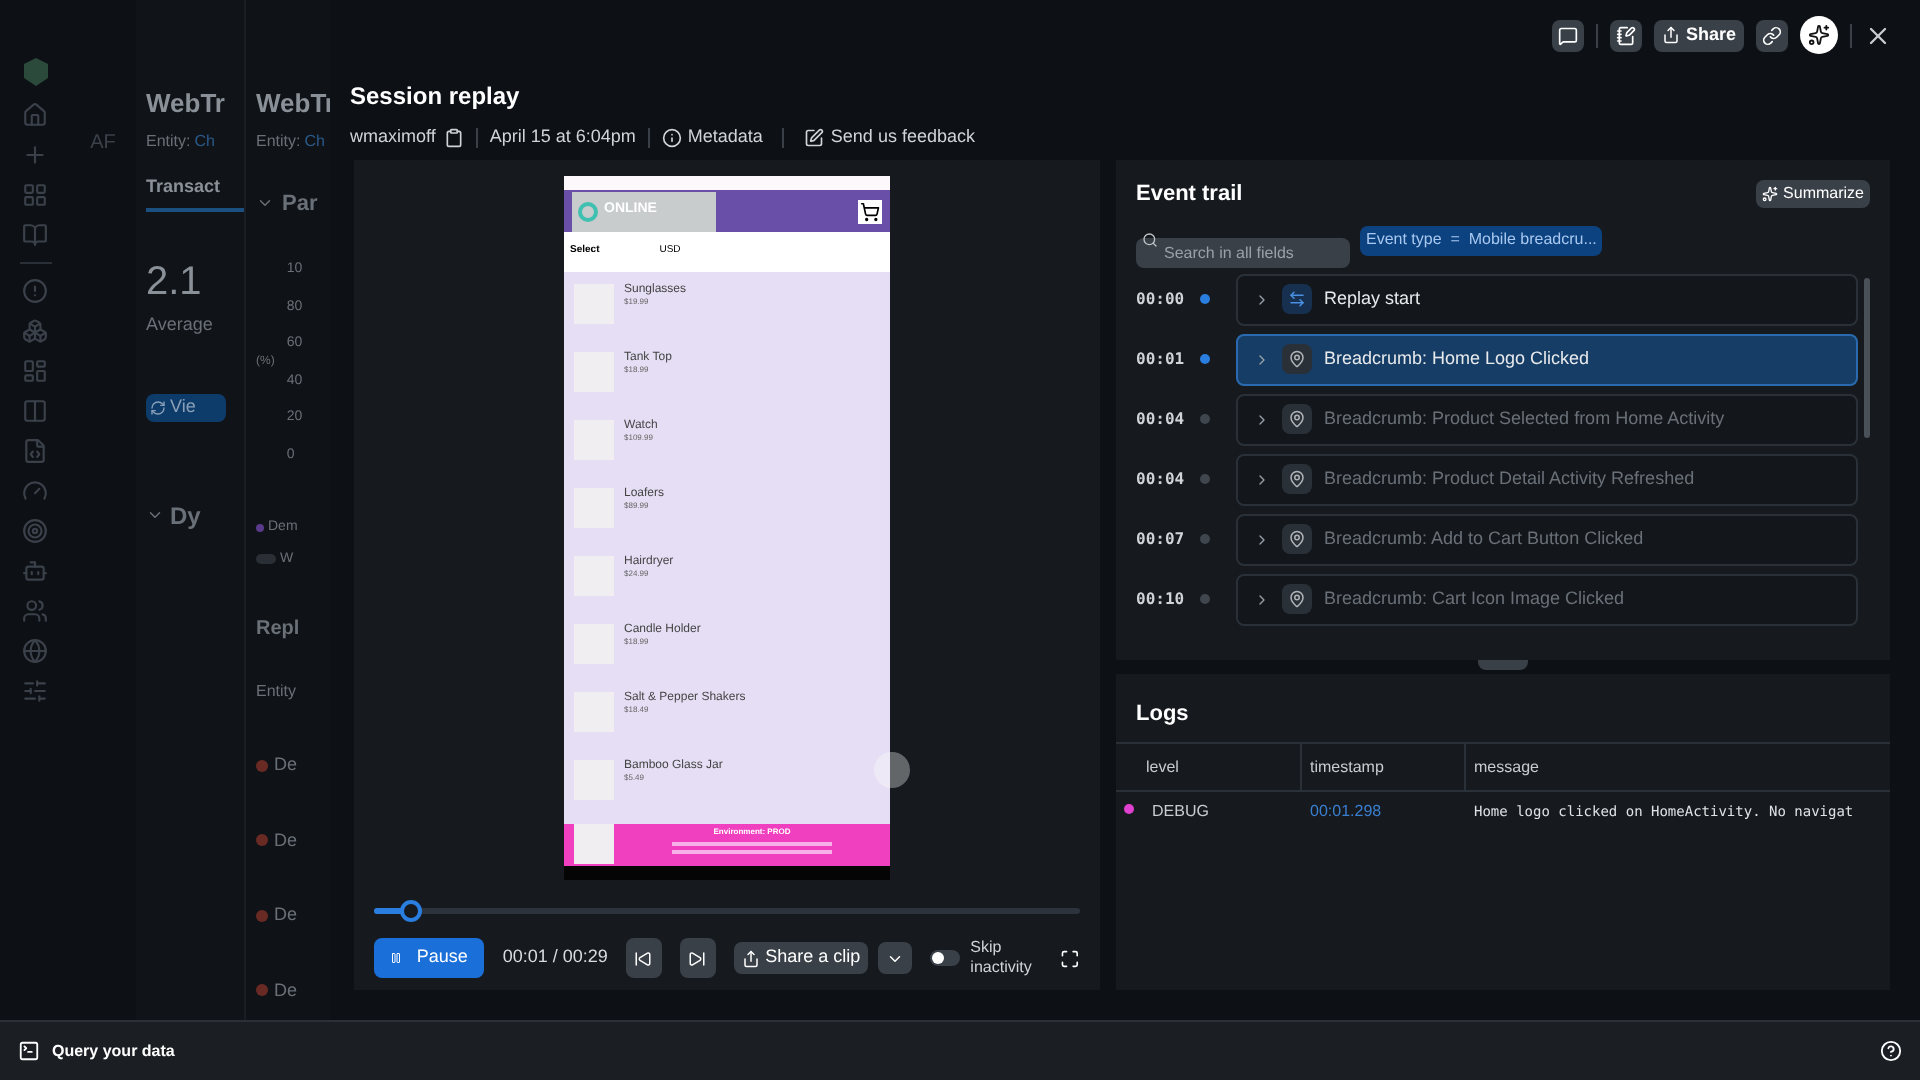 This screenshot has width=1920, height=1080. What do you see at coordinates (1070, 958) in the screenshot?
I see `fullscreen-icon` at bounding box center [1070, 958].